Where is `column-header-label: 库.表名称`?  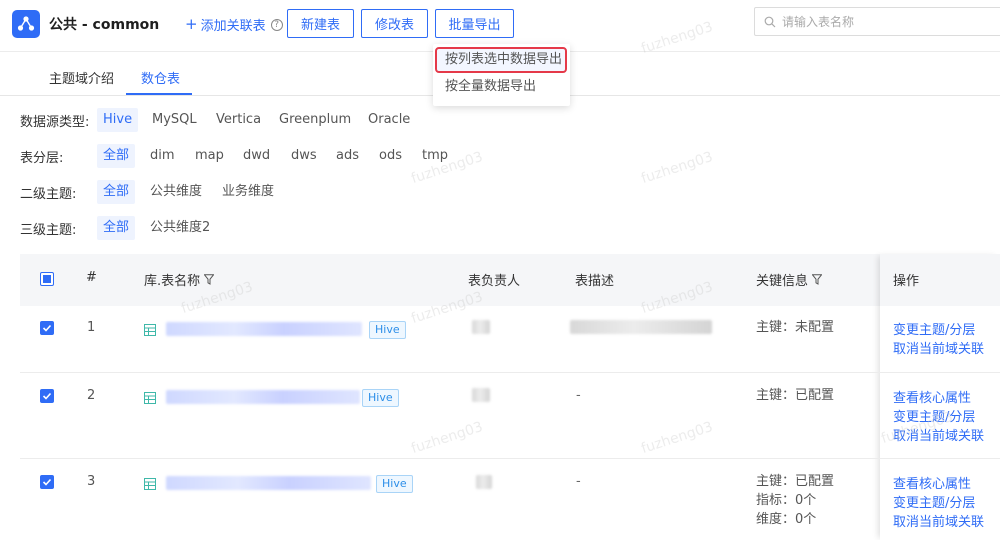 column-header-label: 库.表名称 is located at coordinates (172, 281).